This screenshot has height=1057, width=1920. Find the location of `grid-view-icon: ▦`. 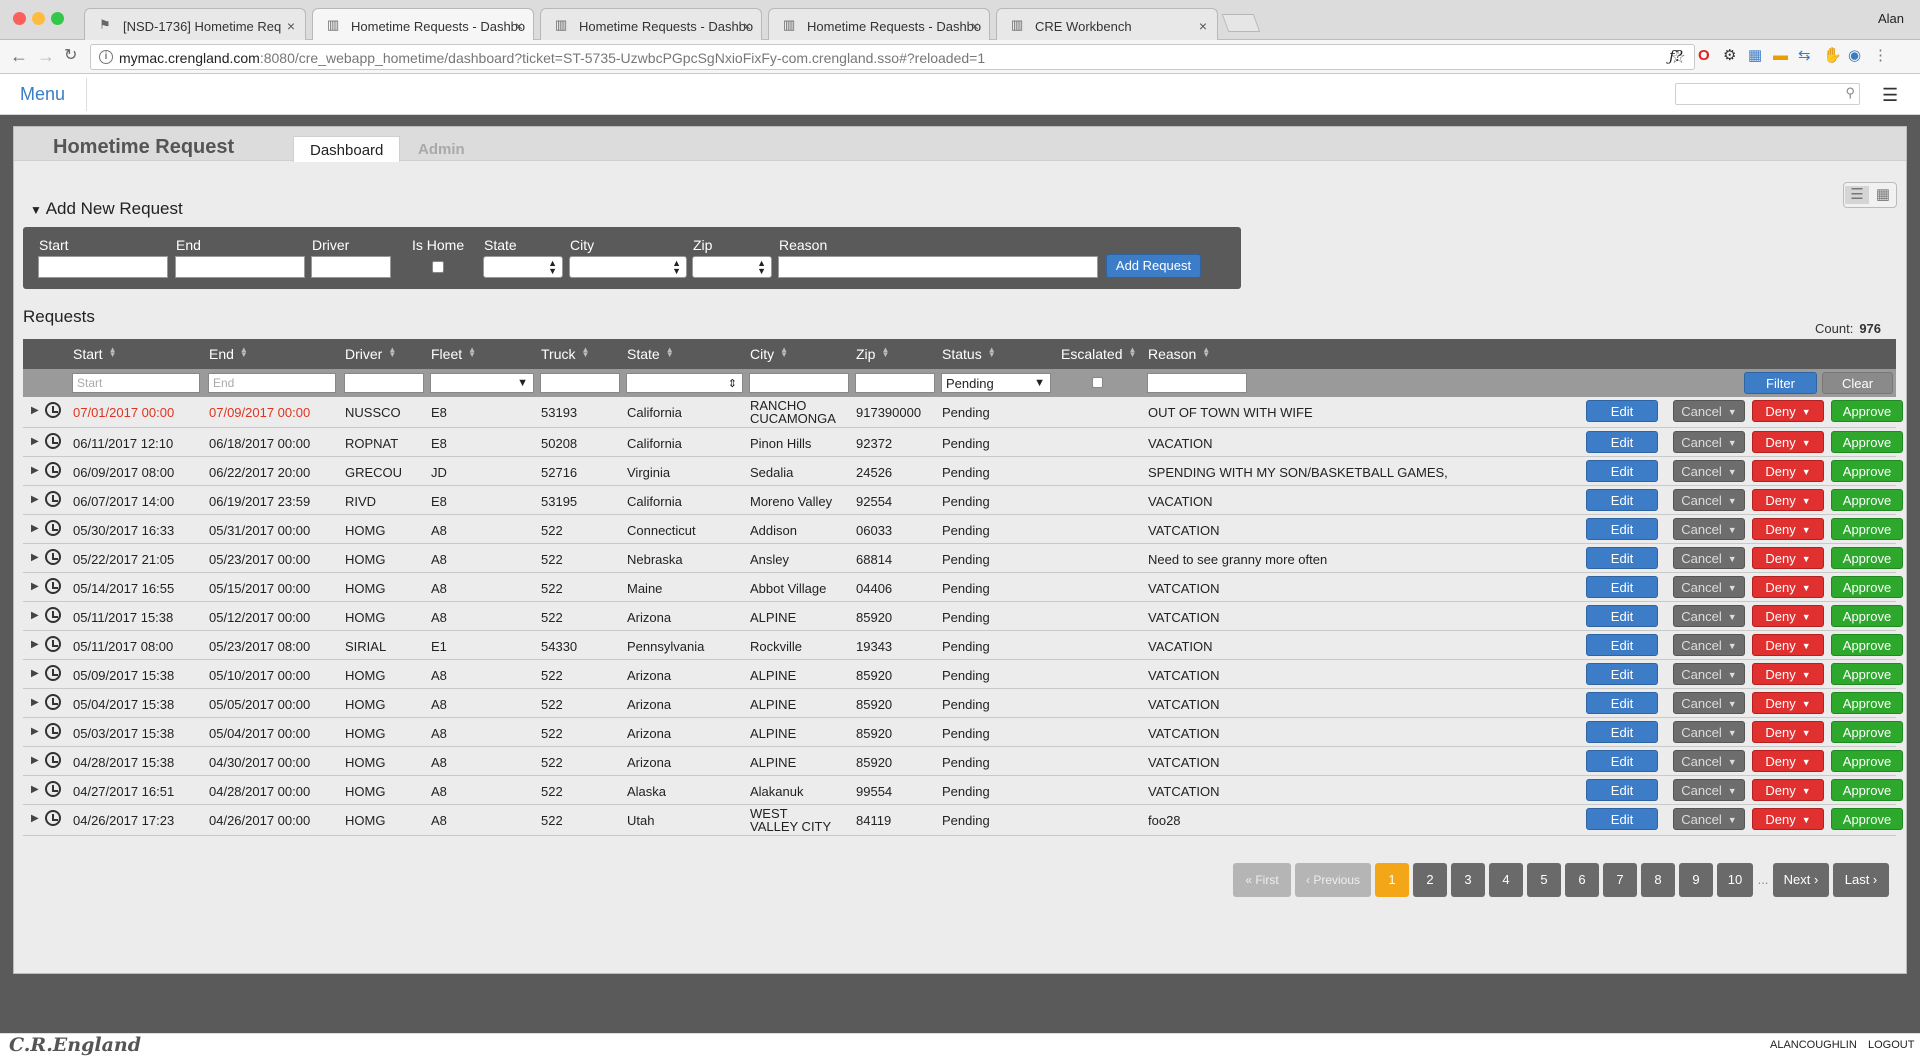

grid-view-icon: ▦ is located at coordinates (1883, 195).